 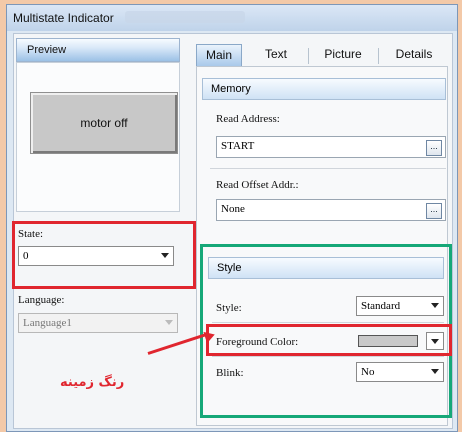 What do you see at coordinates (63, 18) in the screenshot?
I see `window-title: Multistate Indicator` at bounding box center [63, 18].